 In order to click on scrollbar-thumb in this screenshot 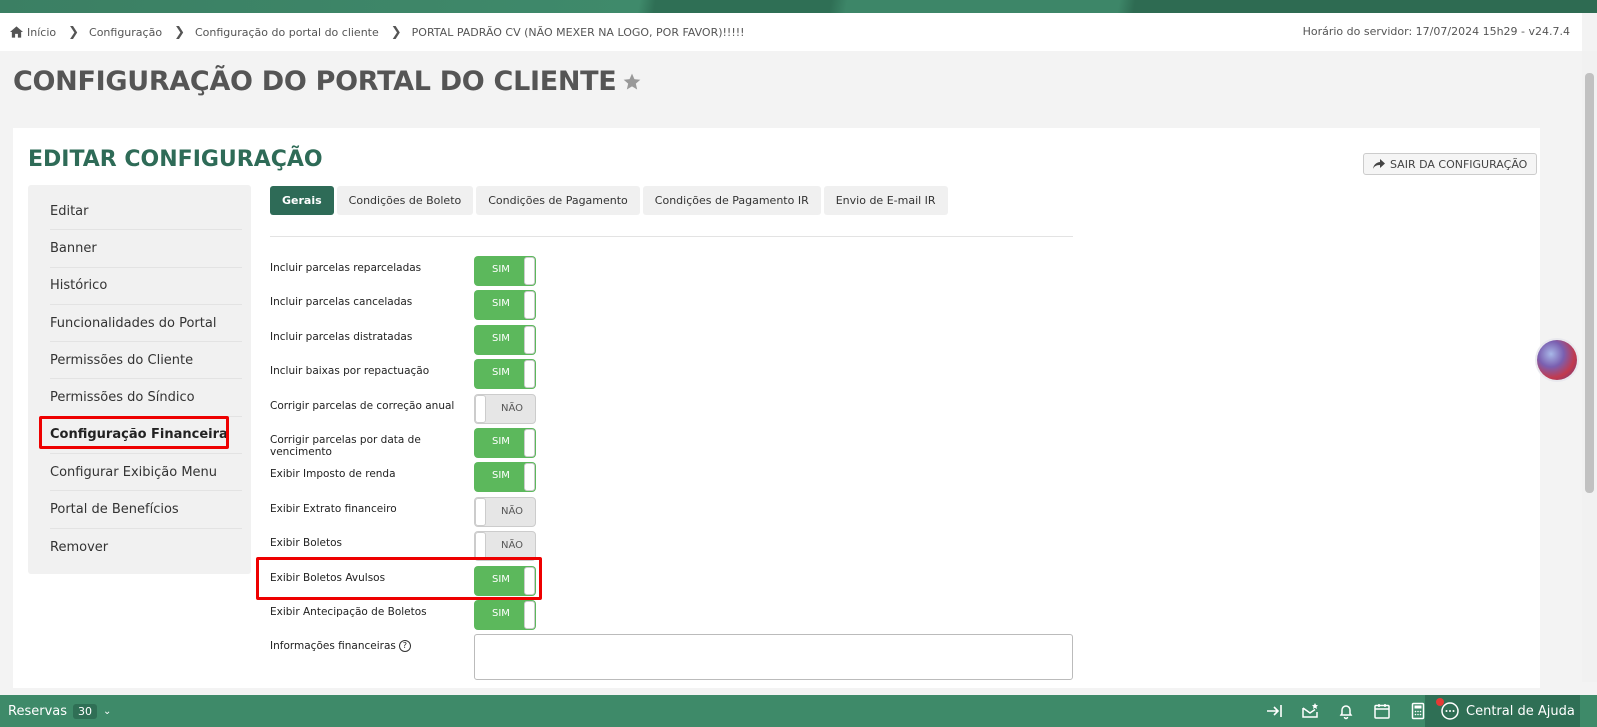, I will do `click(1589, 283)`.